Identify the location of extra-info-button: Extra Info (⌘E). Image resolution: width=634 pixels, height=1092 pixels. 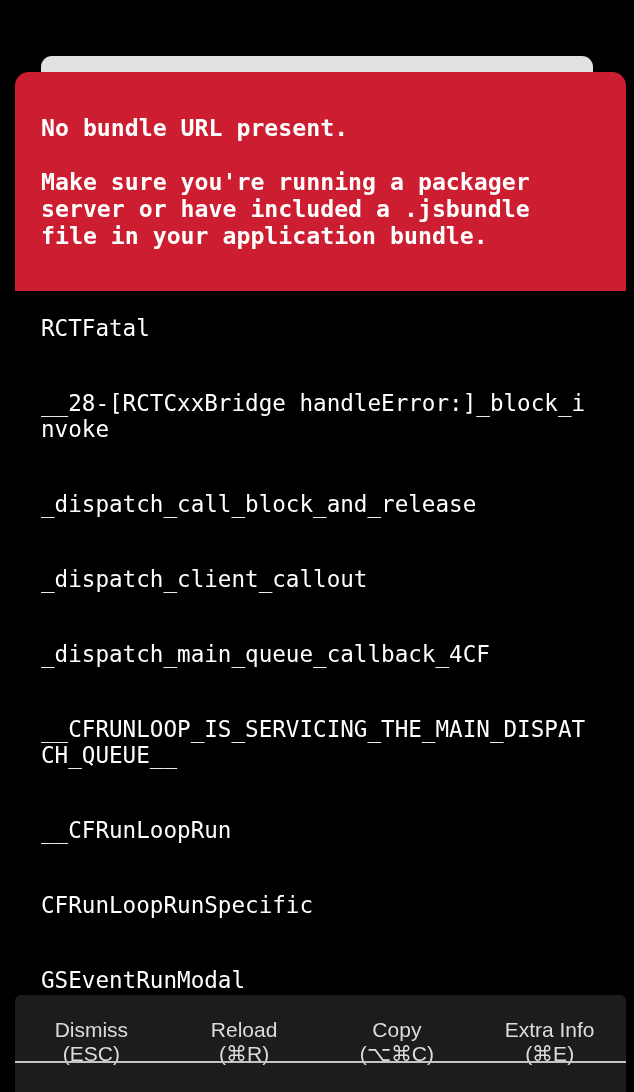
(549, 1034).